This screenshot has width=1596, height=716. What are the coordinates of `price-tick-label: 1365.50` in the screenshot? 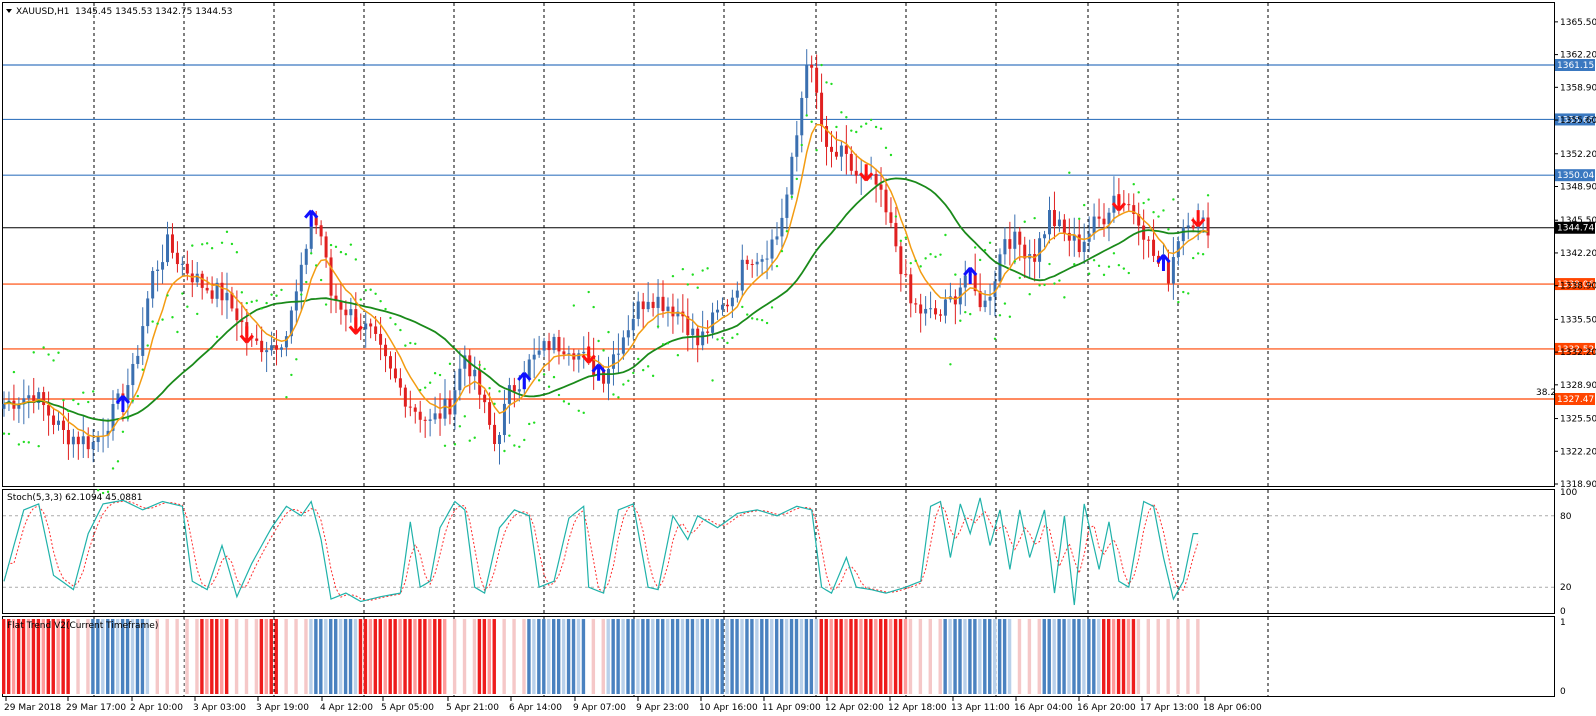 It's located at (1578, 23).